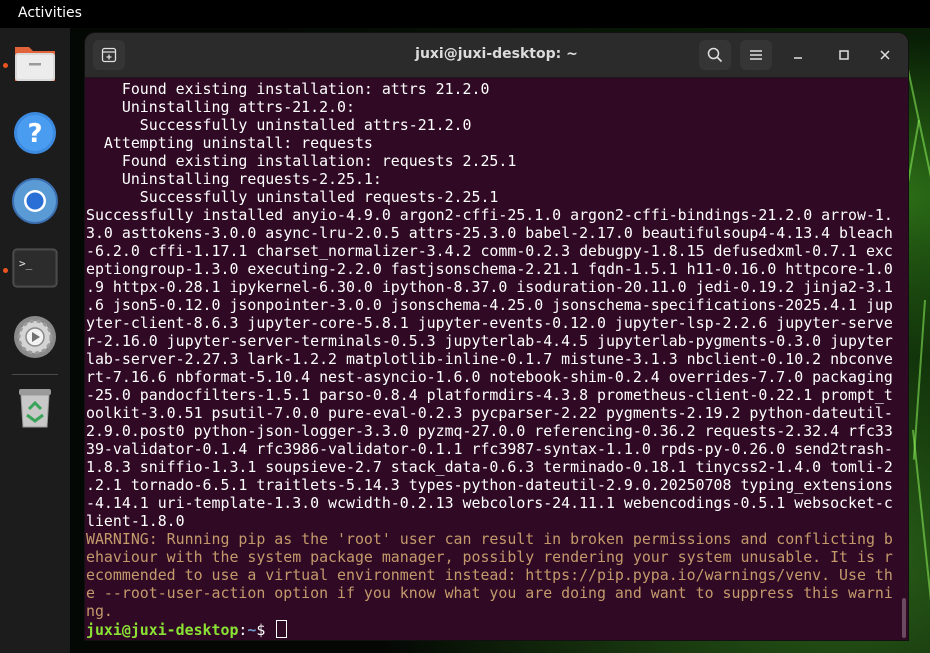  What do you see at coordinates (229, 143) in the screenshot?
I see `terminal-line: Attempting uninstall: requests` at bounding box center [229, 143].